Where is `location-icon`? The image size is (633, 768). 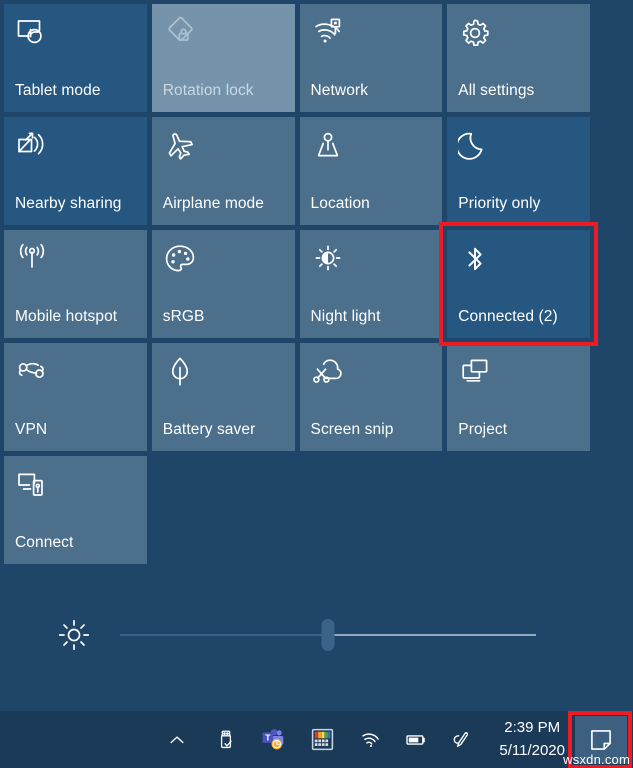 location-icon is located at coordinates (328, 146).